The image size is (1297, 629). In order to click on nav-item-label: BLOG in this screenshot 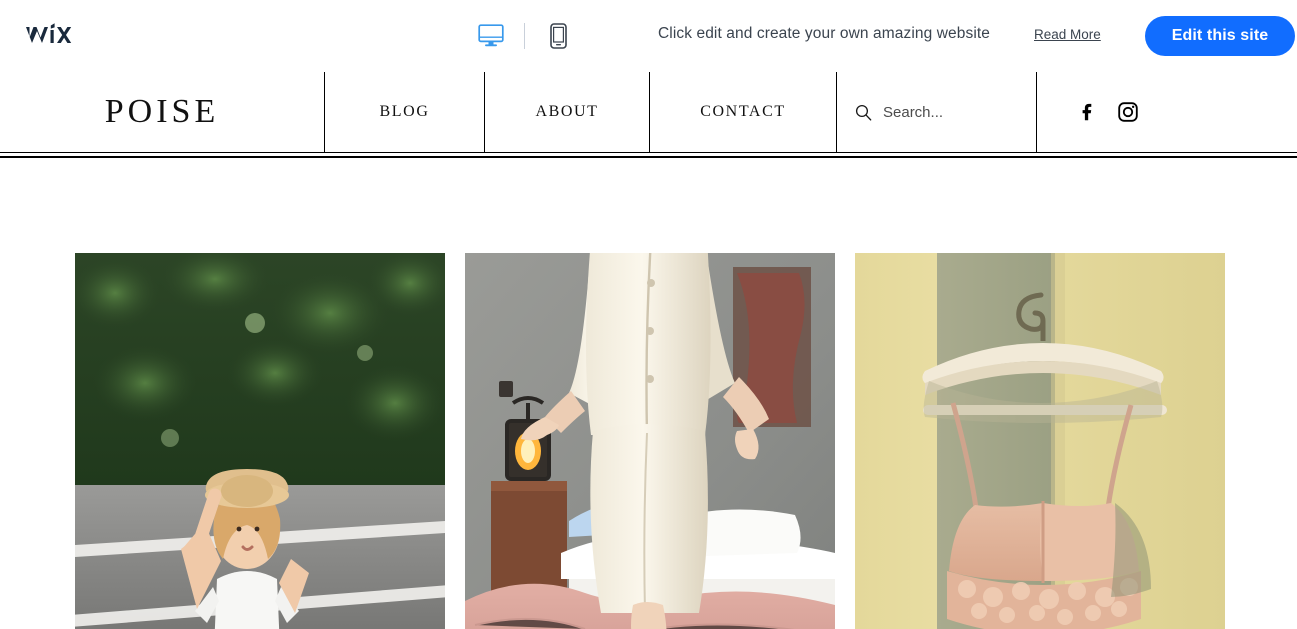, I will do `click(404, 111)`.